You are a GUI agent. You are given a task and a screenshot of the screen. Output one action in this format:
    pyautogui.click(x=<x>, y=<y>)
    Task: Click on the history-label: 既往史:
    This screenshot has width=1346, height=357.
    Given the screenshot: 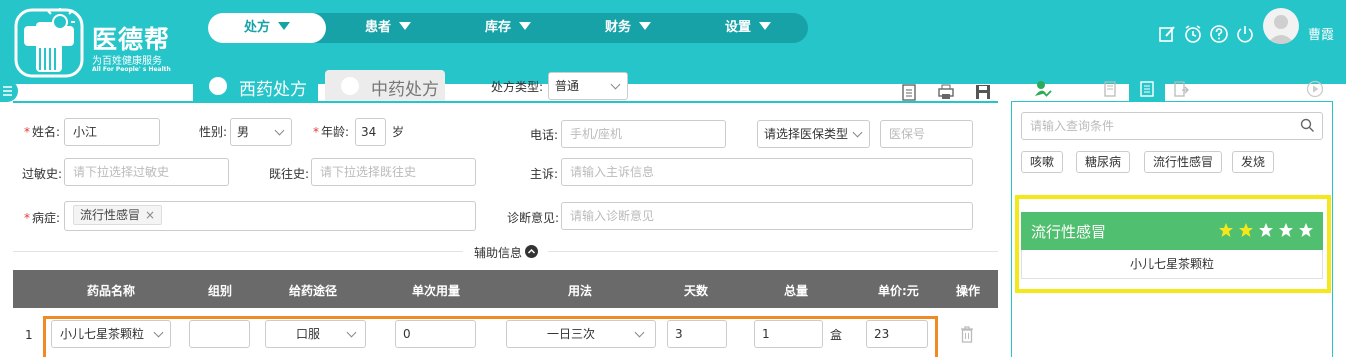 What is the action you would take?
    pyautogui.click(x=289, y=174)
    